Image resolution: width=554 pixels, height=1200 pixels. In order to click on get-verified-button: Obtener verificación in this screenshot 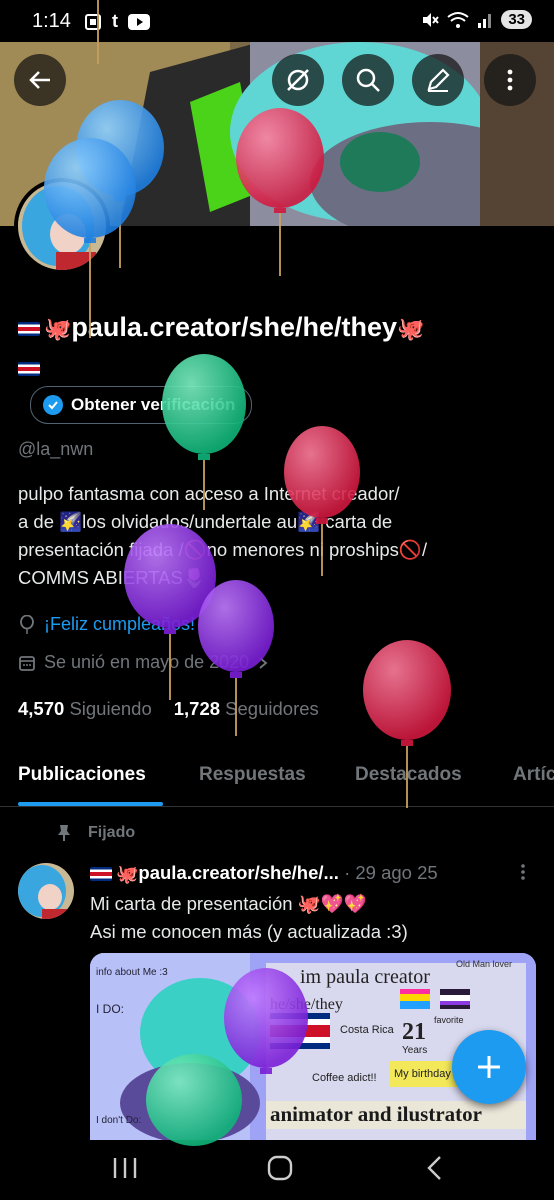, I will do `click(141, 405)`.